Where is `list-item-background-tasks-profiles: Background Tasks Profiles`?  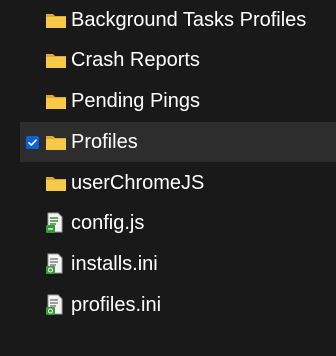
list-item-background-tasks-profiles: Background Tasks Profiles is located at coordinates (178, 20).